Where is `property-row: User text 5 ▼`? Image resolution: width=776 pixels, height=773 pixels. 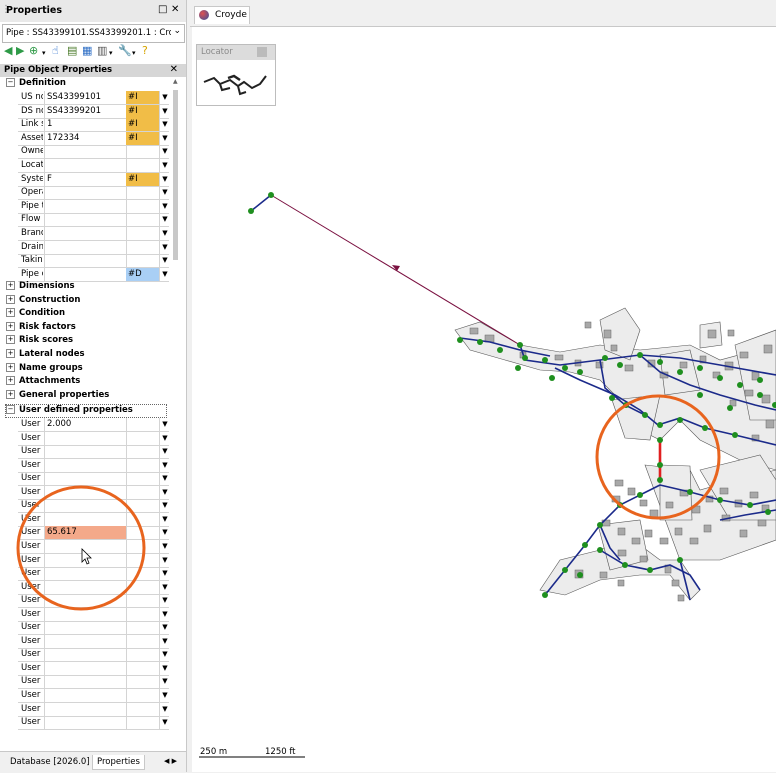 property-row: User text 5 ▼ is located at coordinates (94, 614).